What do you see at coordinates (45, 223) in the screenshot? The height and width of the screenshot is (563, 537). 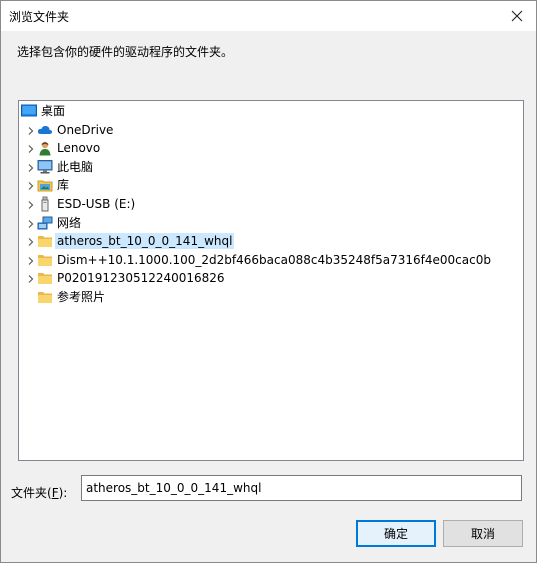 I see `network-icon` at bounding box center [45, 223].